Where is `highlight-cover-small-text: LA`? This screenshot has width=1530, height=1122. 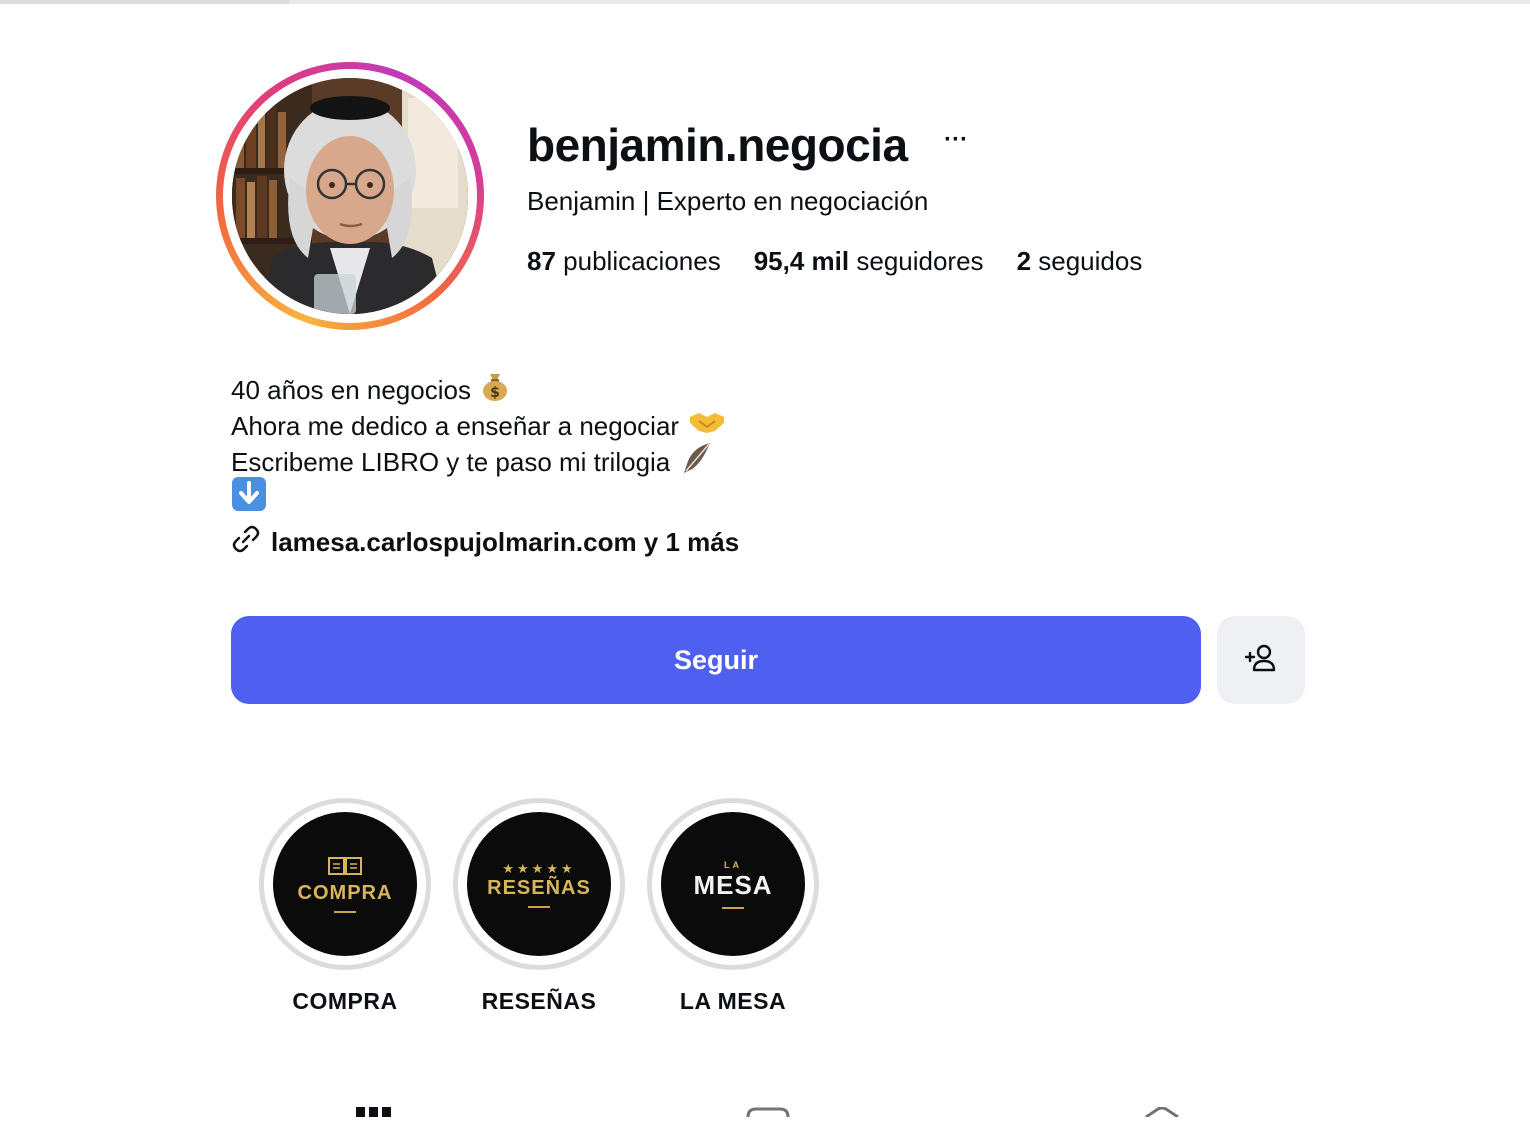
highlight-cover-small-text: LA is located at coordinates (733, 864).